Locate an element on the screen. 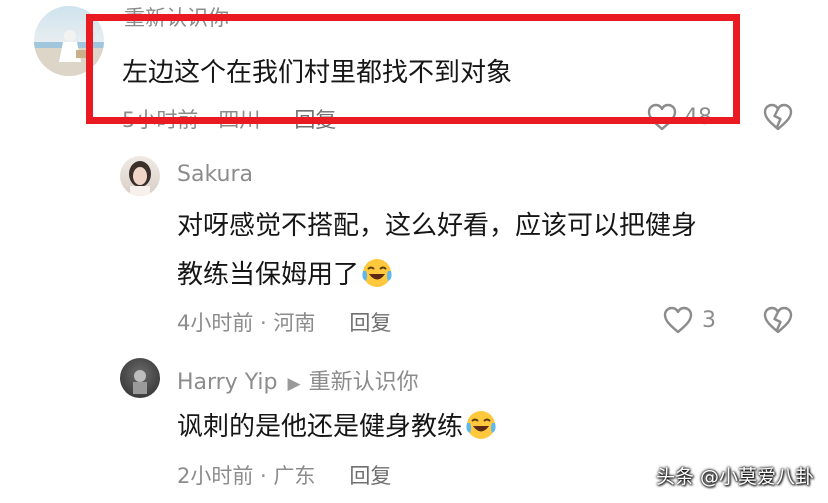  like-button: 48 is located at coordinates (679, 117).